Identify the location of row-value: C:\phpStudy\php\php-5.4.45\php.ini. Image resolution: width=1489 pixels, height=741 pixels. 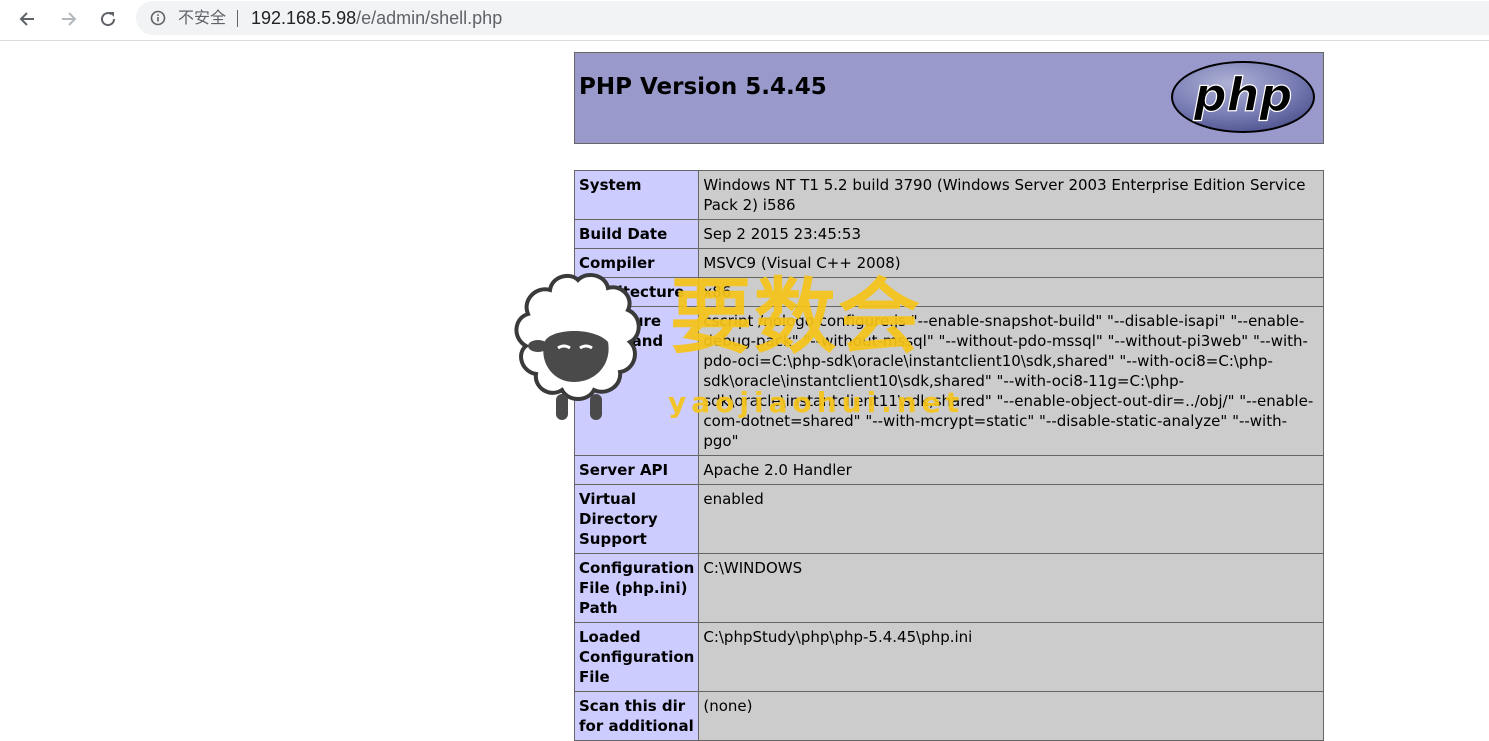
(1011, 657).